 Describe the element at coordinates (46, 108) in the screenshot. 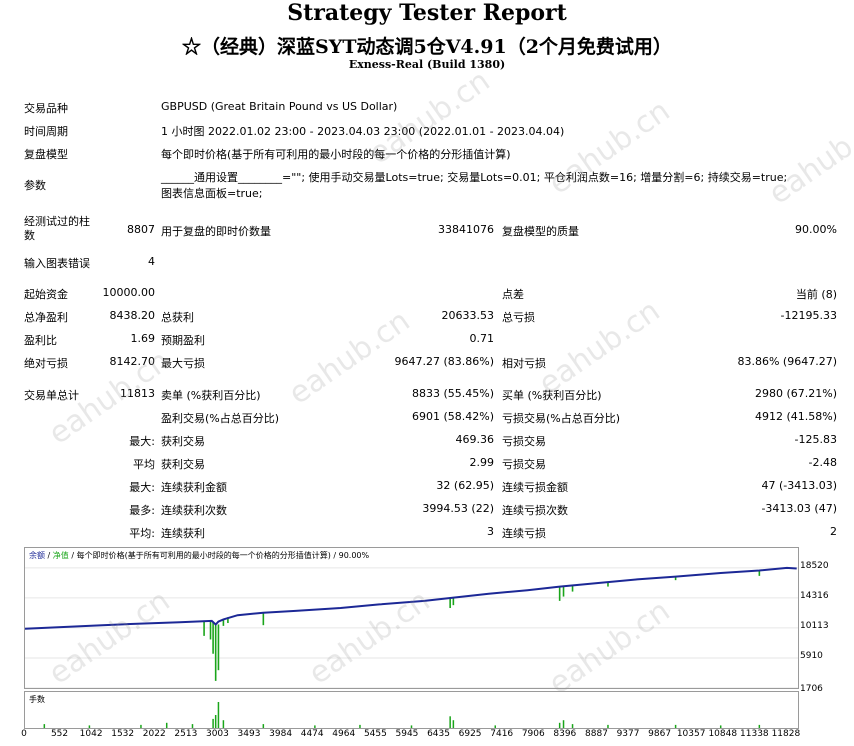

I see `symbol-label: 交易品种` at that location.